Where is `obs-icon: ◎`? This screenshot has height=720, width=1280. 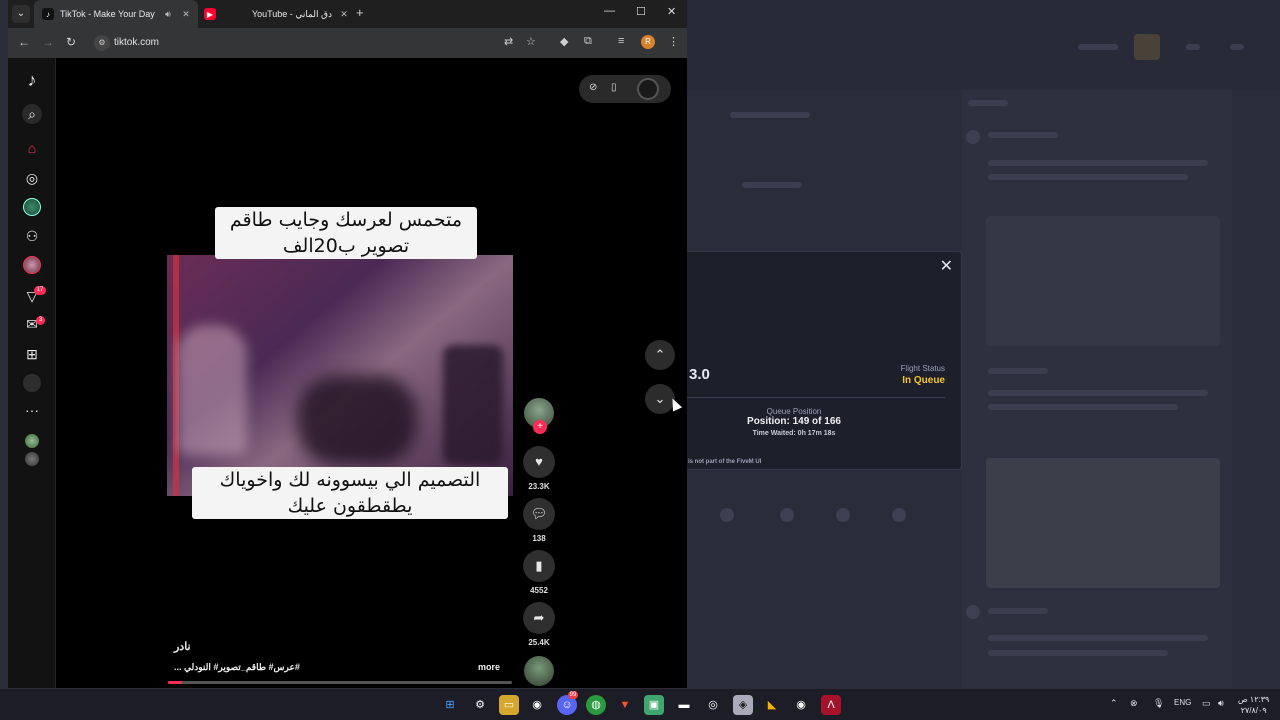
obs-icon: ◎ is located at coordinates (713, 705).